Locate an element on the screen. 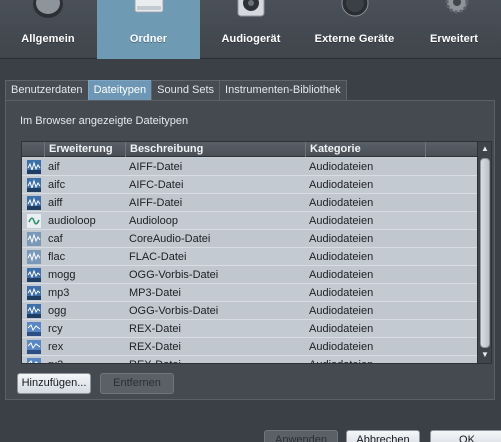  table-scrollbar: ▲ ▼ is located at coordinates (484, 252).